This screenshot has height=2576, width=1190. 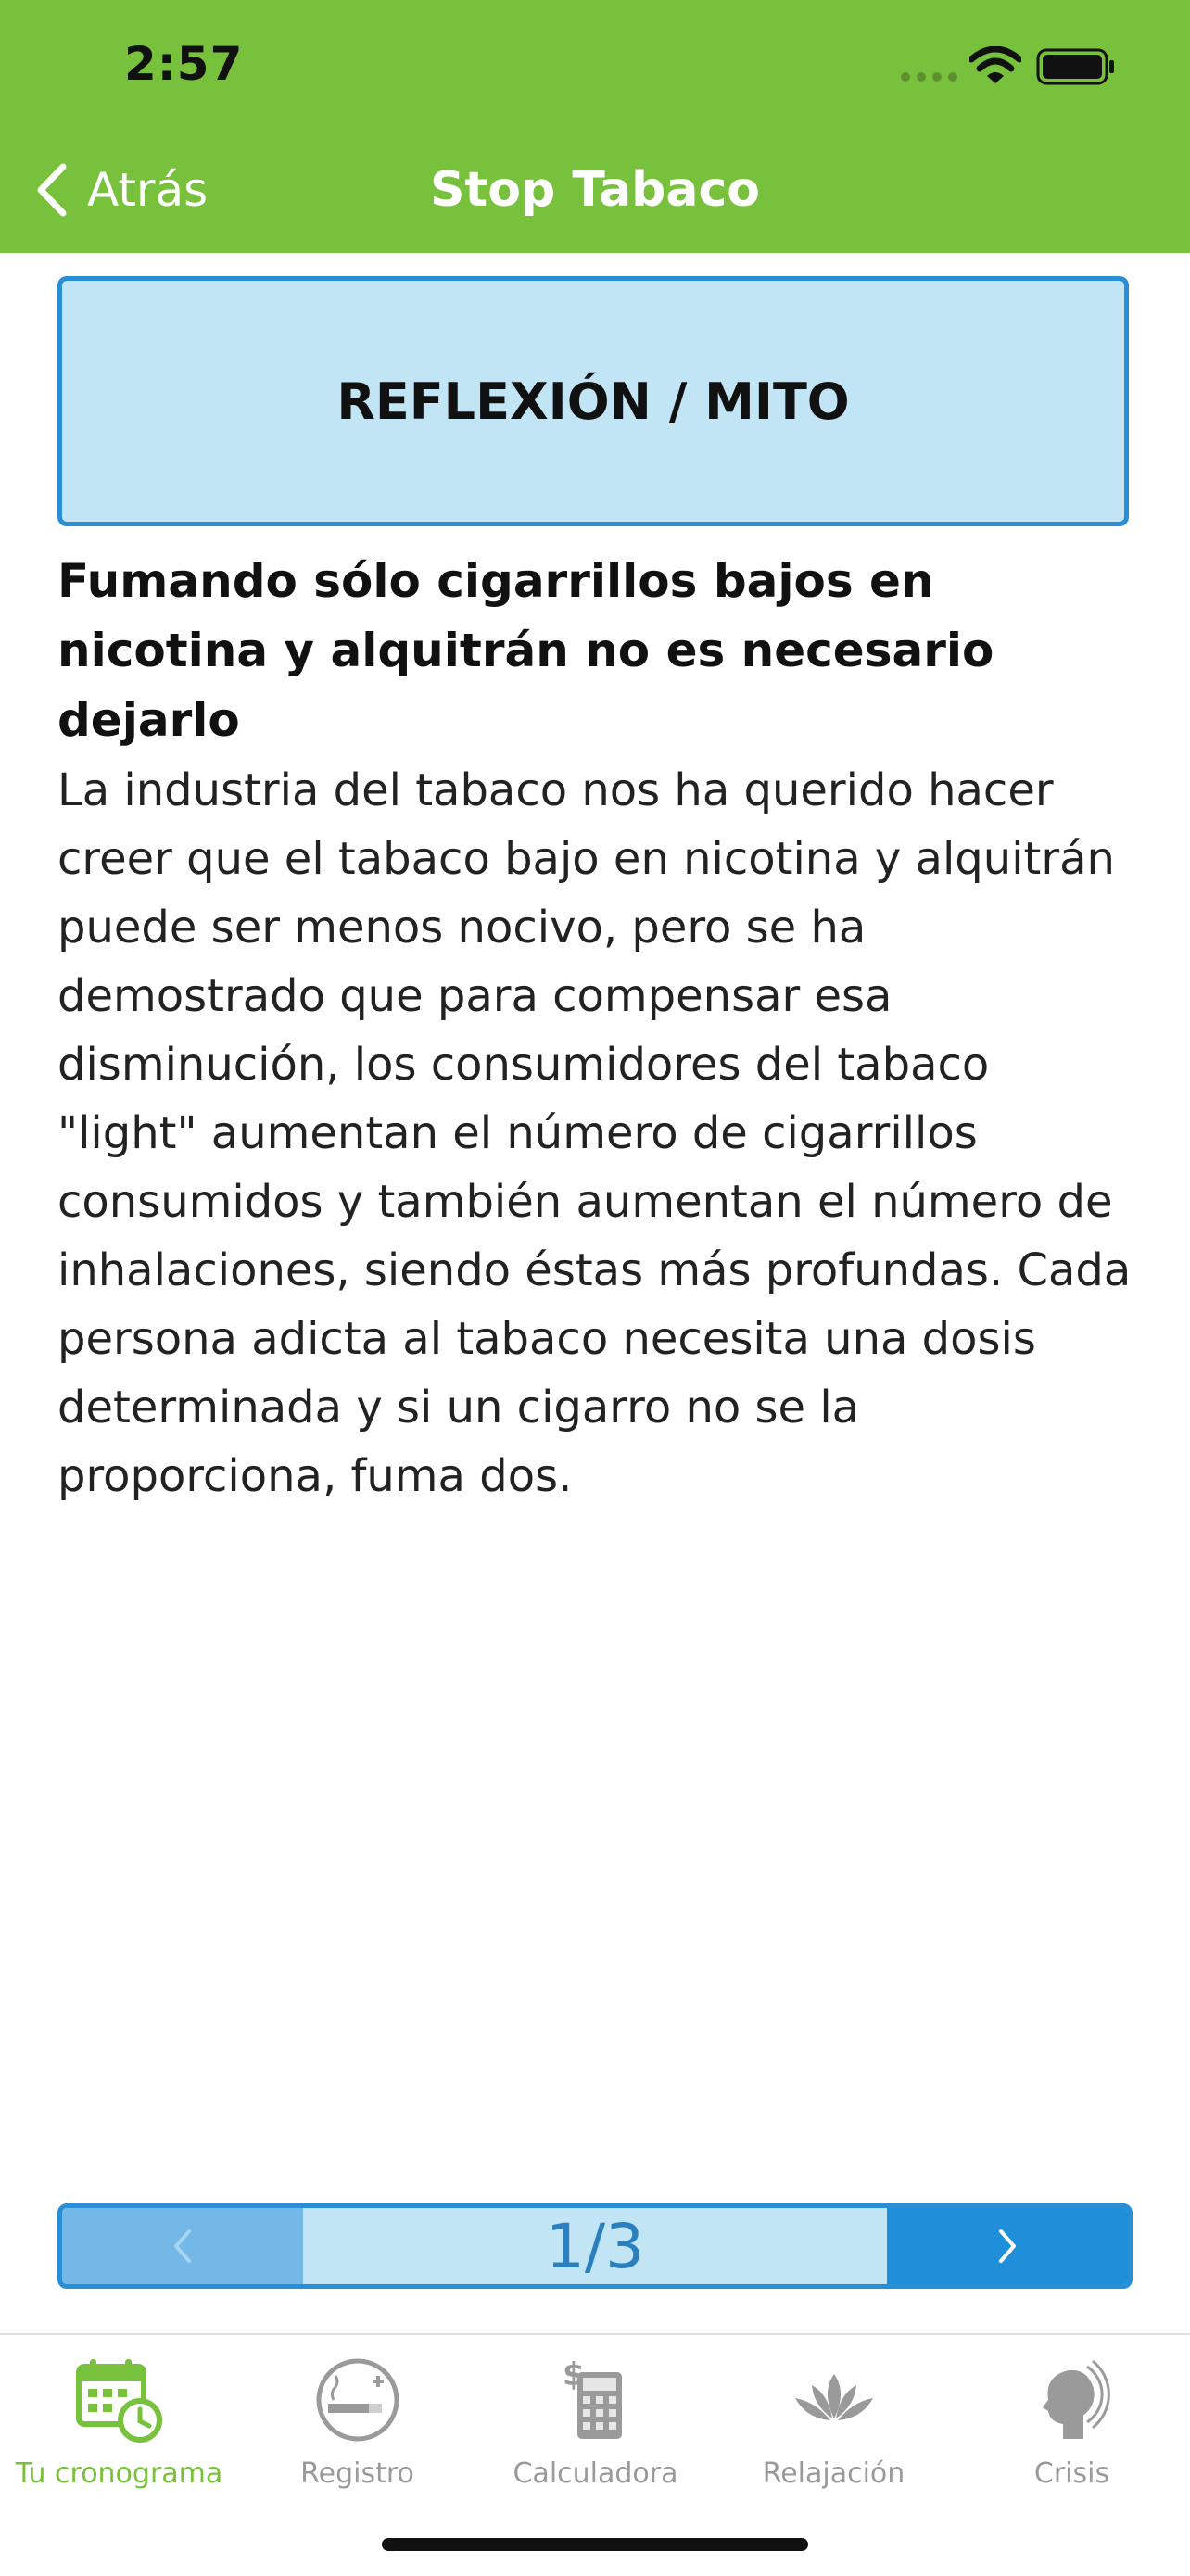 I want to click on section-banner: REFLEXIÓN / MITO, so click(x=593, y=401).